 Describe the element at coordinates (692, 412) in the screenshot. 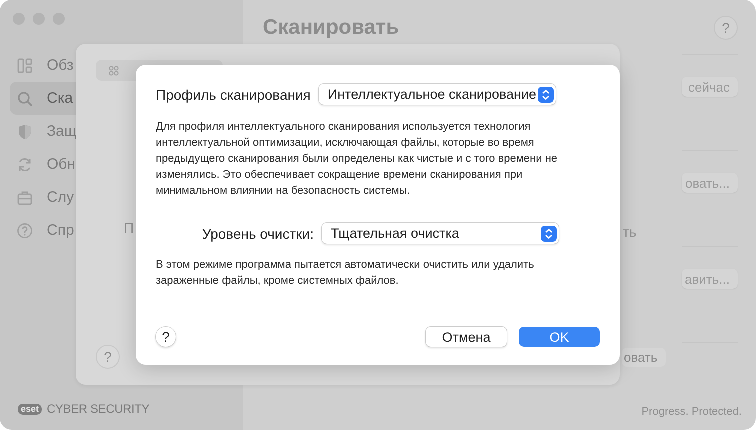

I see `footer-slogan: Progress. Protected.` at that location.